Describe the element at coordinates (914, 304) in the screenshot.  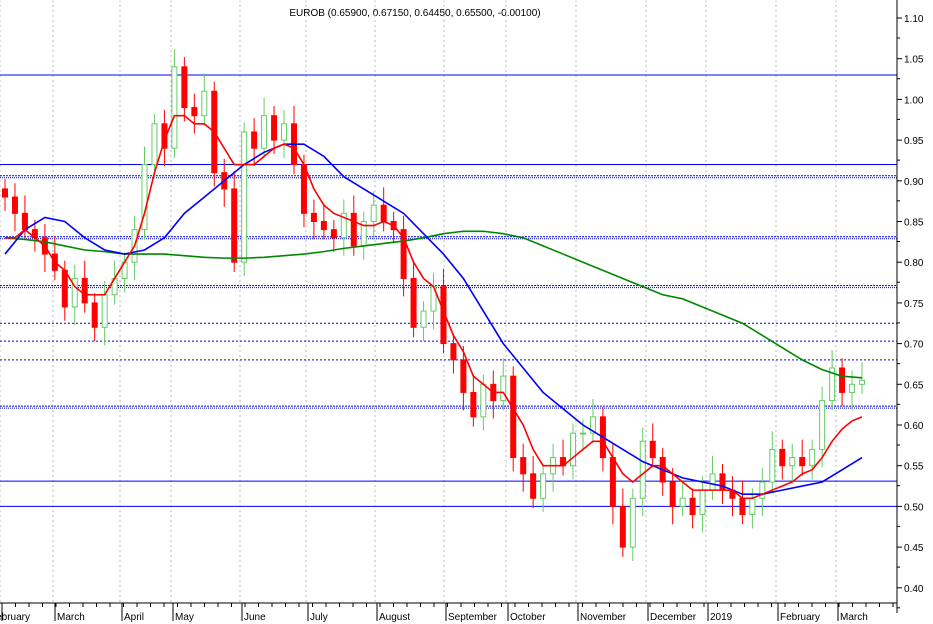
I see `y-tick-label: 0.75` at that location.